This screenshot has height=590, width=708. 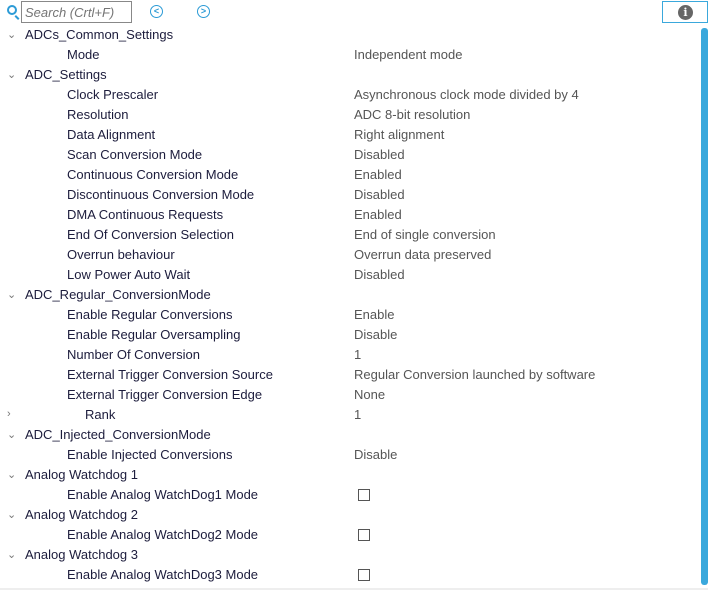 I want to click on tree-row: Enable Regular Oversampling Disable, so click(x=350, y=335).